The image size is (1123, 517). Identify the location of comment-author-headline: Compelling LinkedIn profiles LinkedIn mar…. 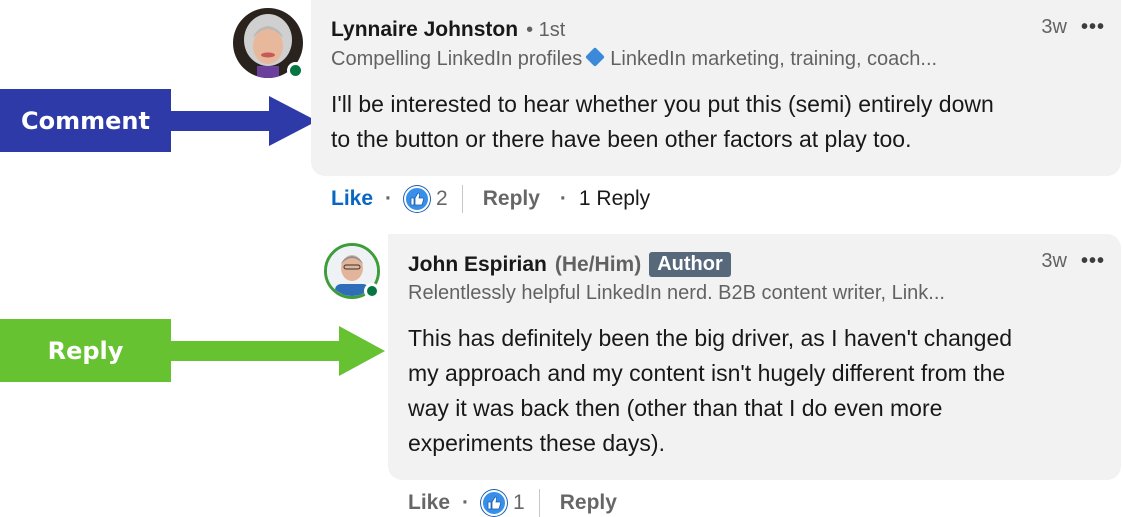
(634, 59).